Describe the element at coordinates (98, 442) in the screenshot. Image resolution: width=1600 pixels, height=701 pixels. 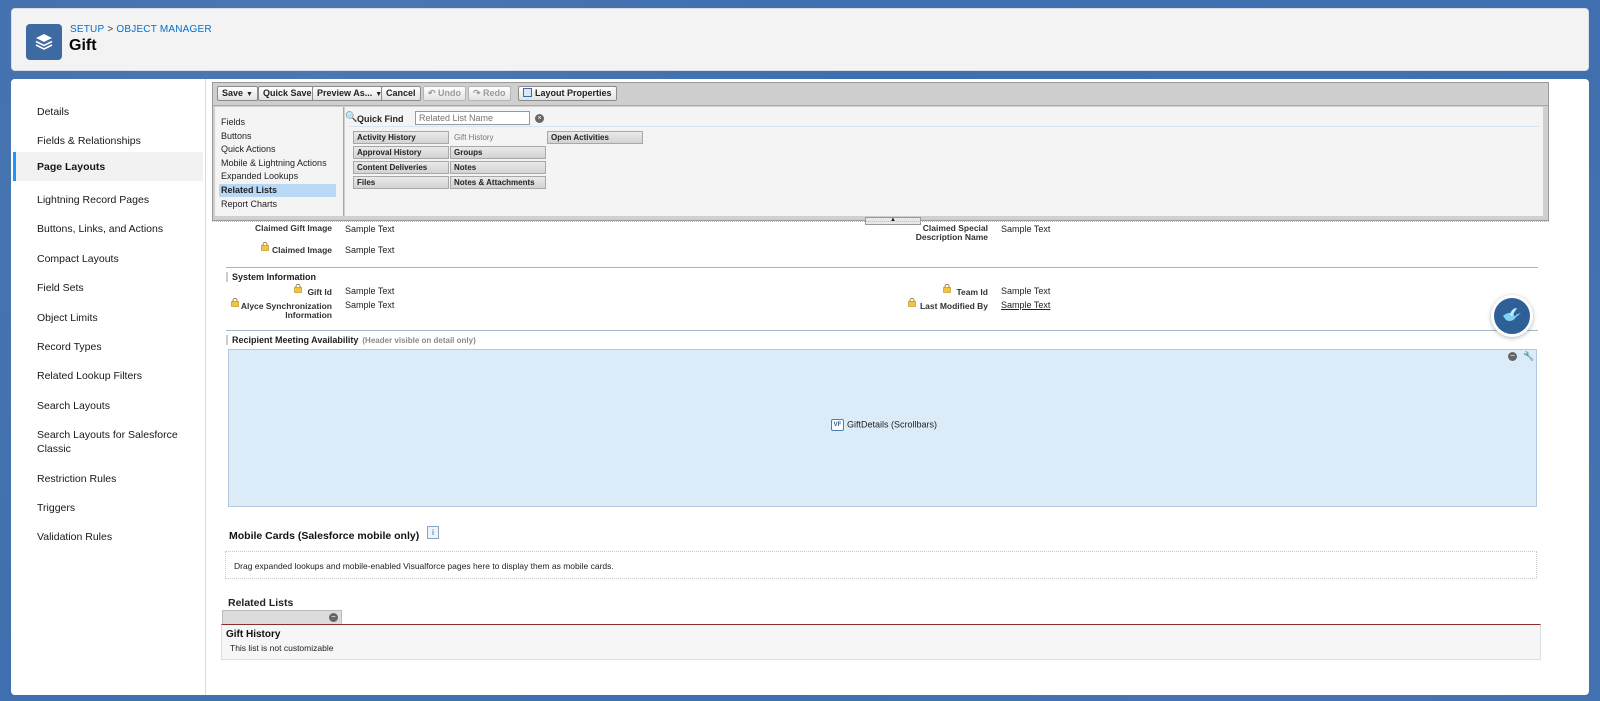
I see `sidebar-item-search-layouts-classic: Search Layouts for Salesforce Classic` at that location.